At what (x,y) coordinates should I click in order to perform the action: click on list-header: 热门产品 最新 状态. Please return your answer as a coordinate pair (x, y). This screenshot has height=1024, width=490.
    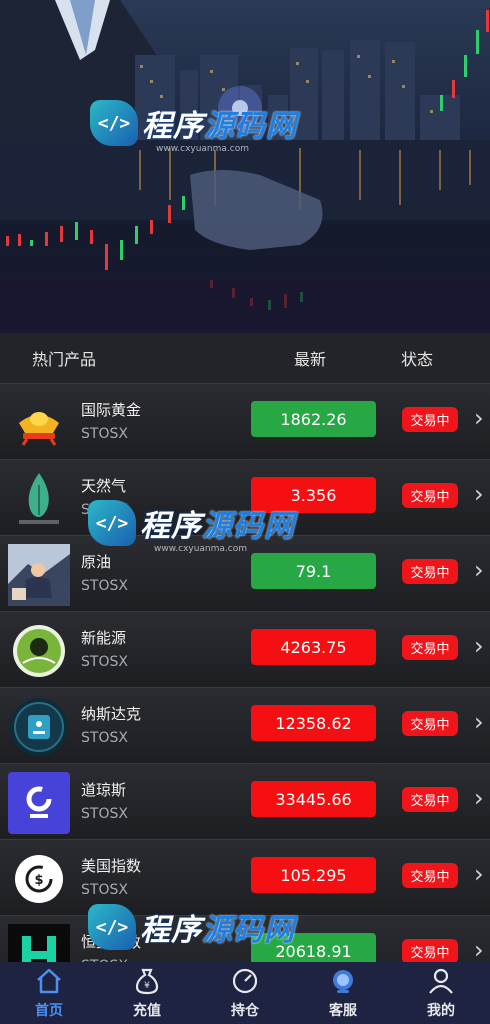
    Looking at the image, I should click on (245, 358).